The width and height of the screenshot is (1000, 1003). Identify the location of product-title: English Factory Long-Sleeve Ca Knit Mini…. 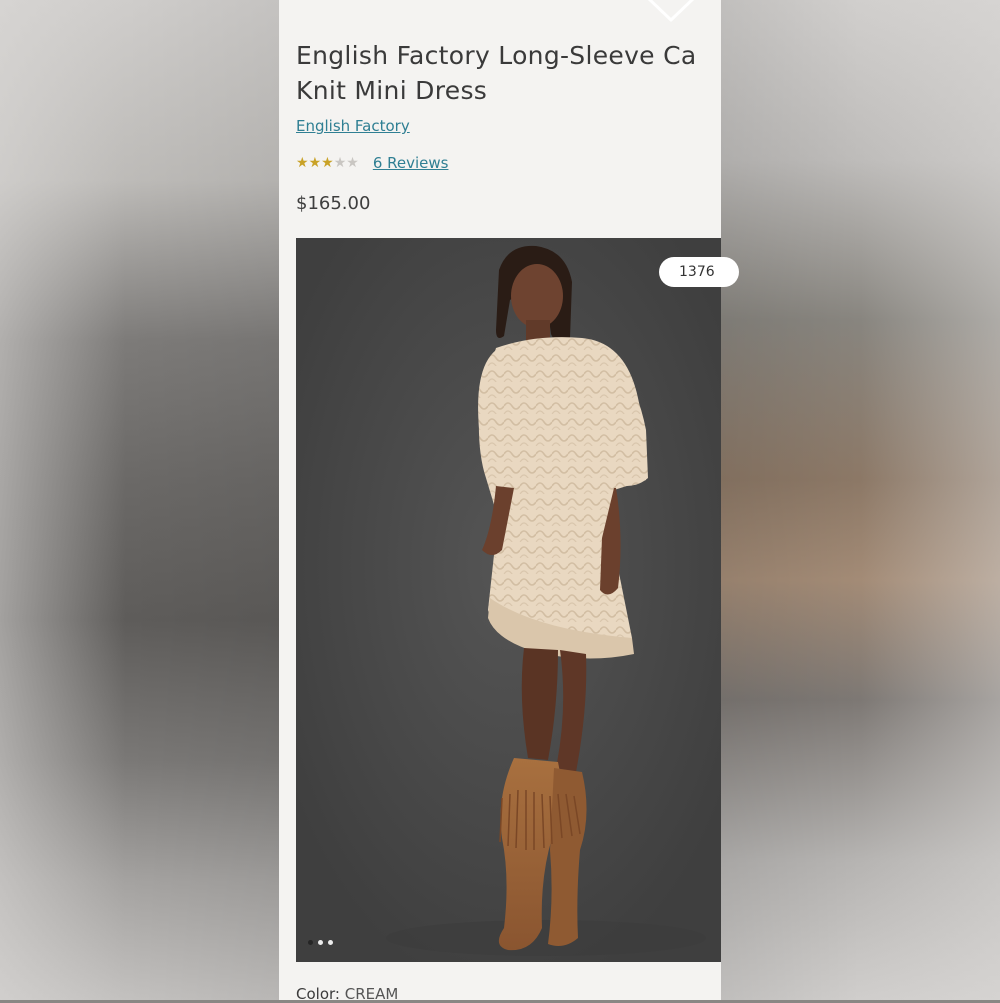
(546, 73).